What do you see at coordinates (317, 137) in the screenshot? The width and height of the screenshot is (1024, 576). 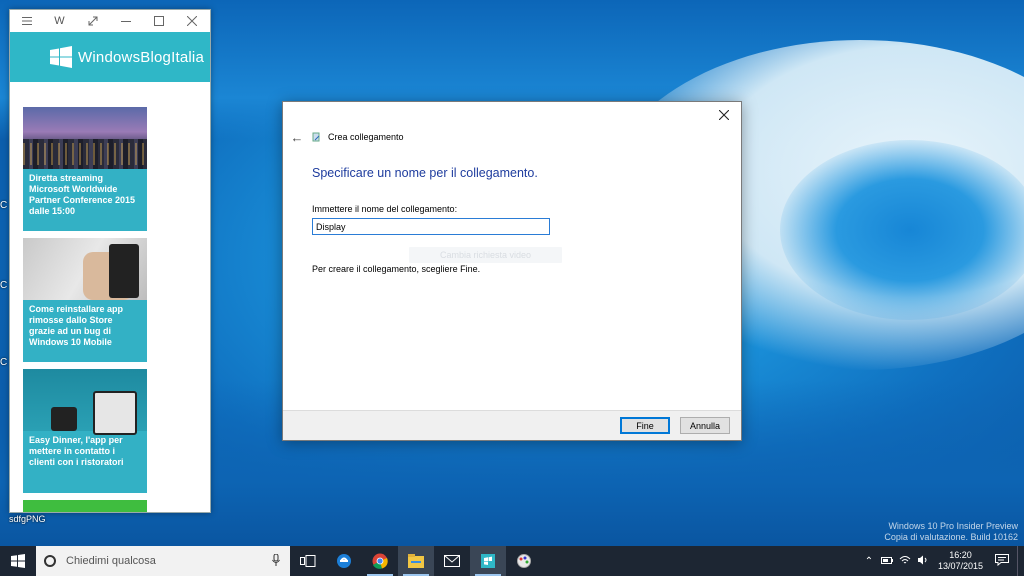 I see `shortcut-wizard-icon` at bounding box center [317, 137].